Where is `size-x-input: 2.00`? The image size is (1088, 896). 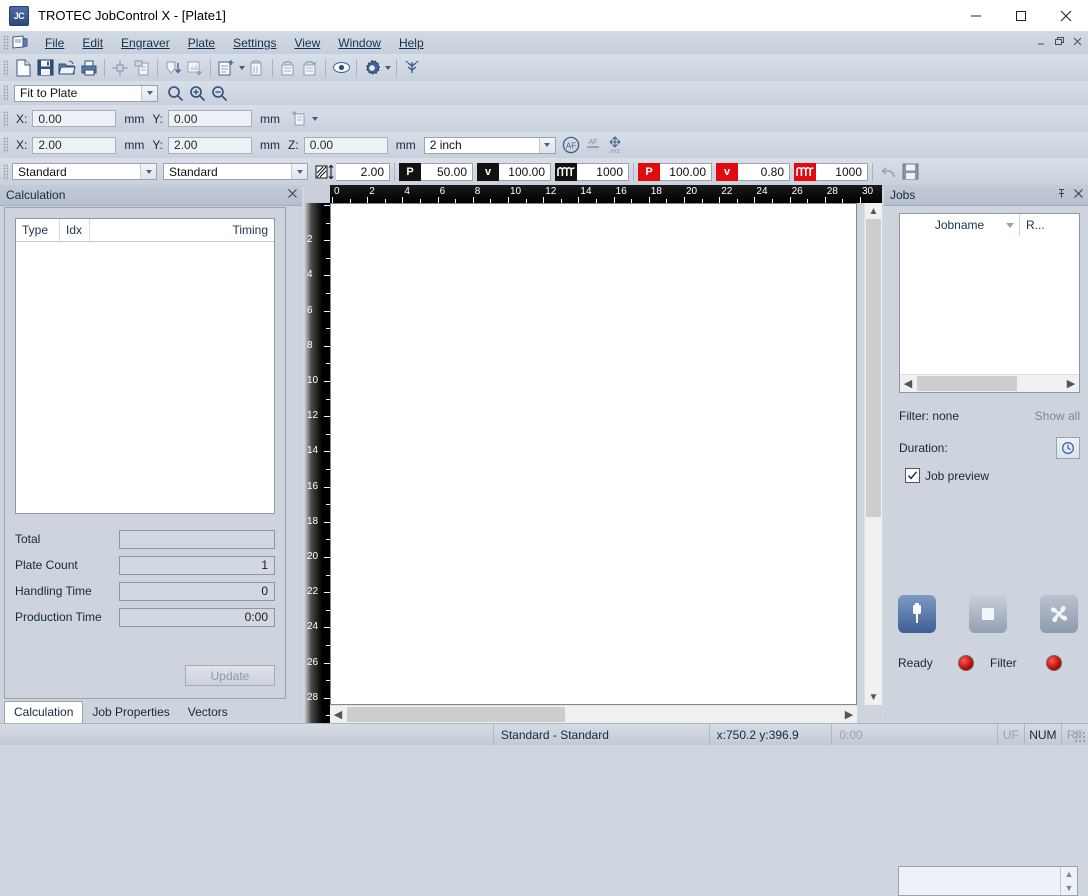 size-x-input: 2.00 is located at coordinates (74, 145).